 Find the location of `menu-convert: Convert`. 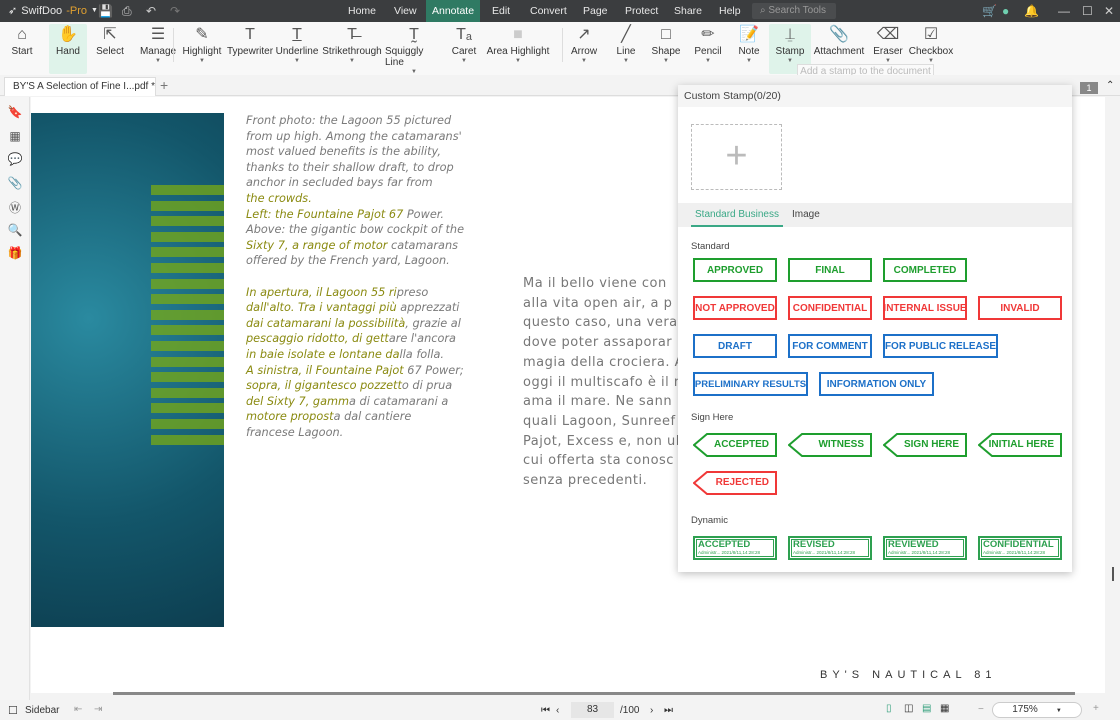

menu-convert: Convert is located at coordinates (548, 11).